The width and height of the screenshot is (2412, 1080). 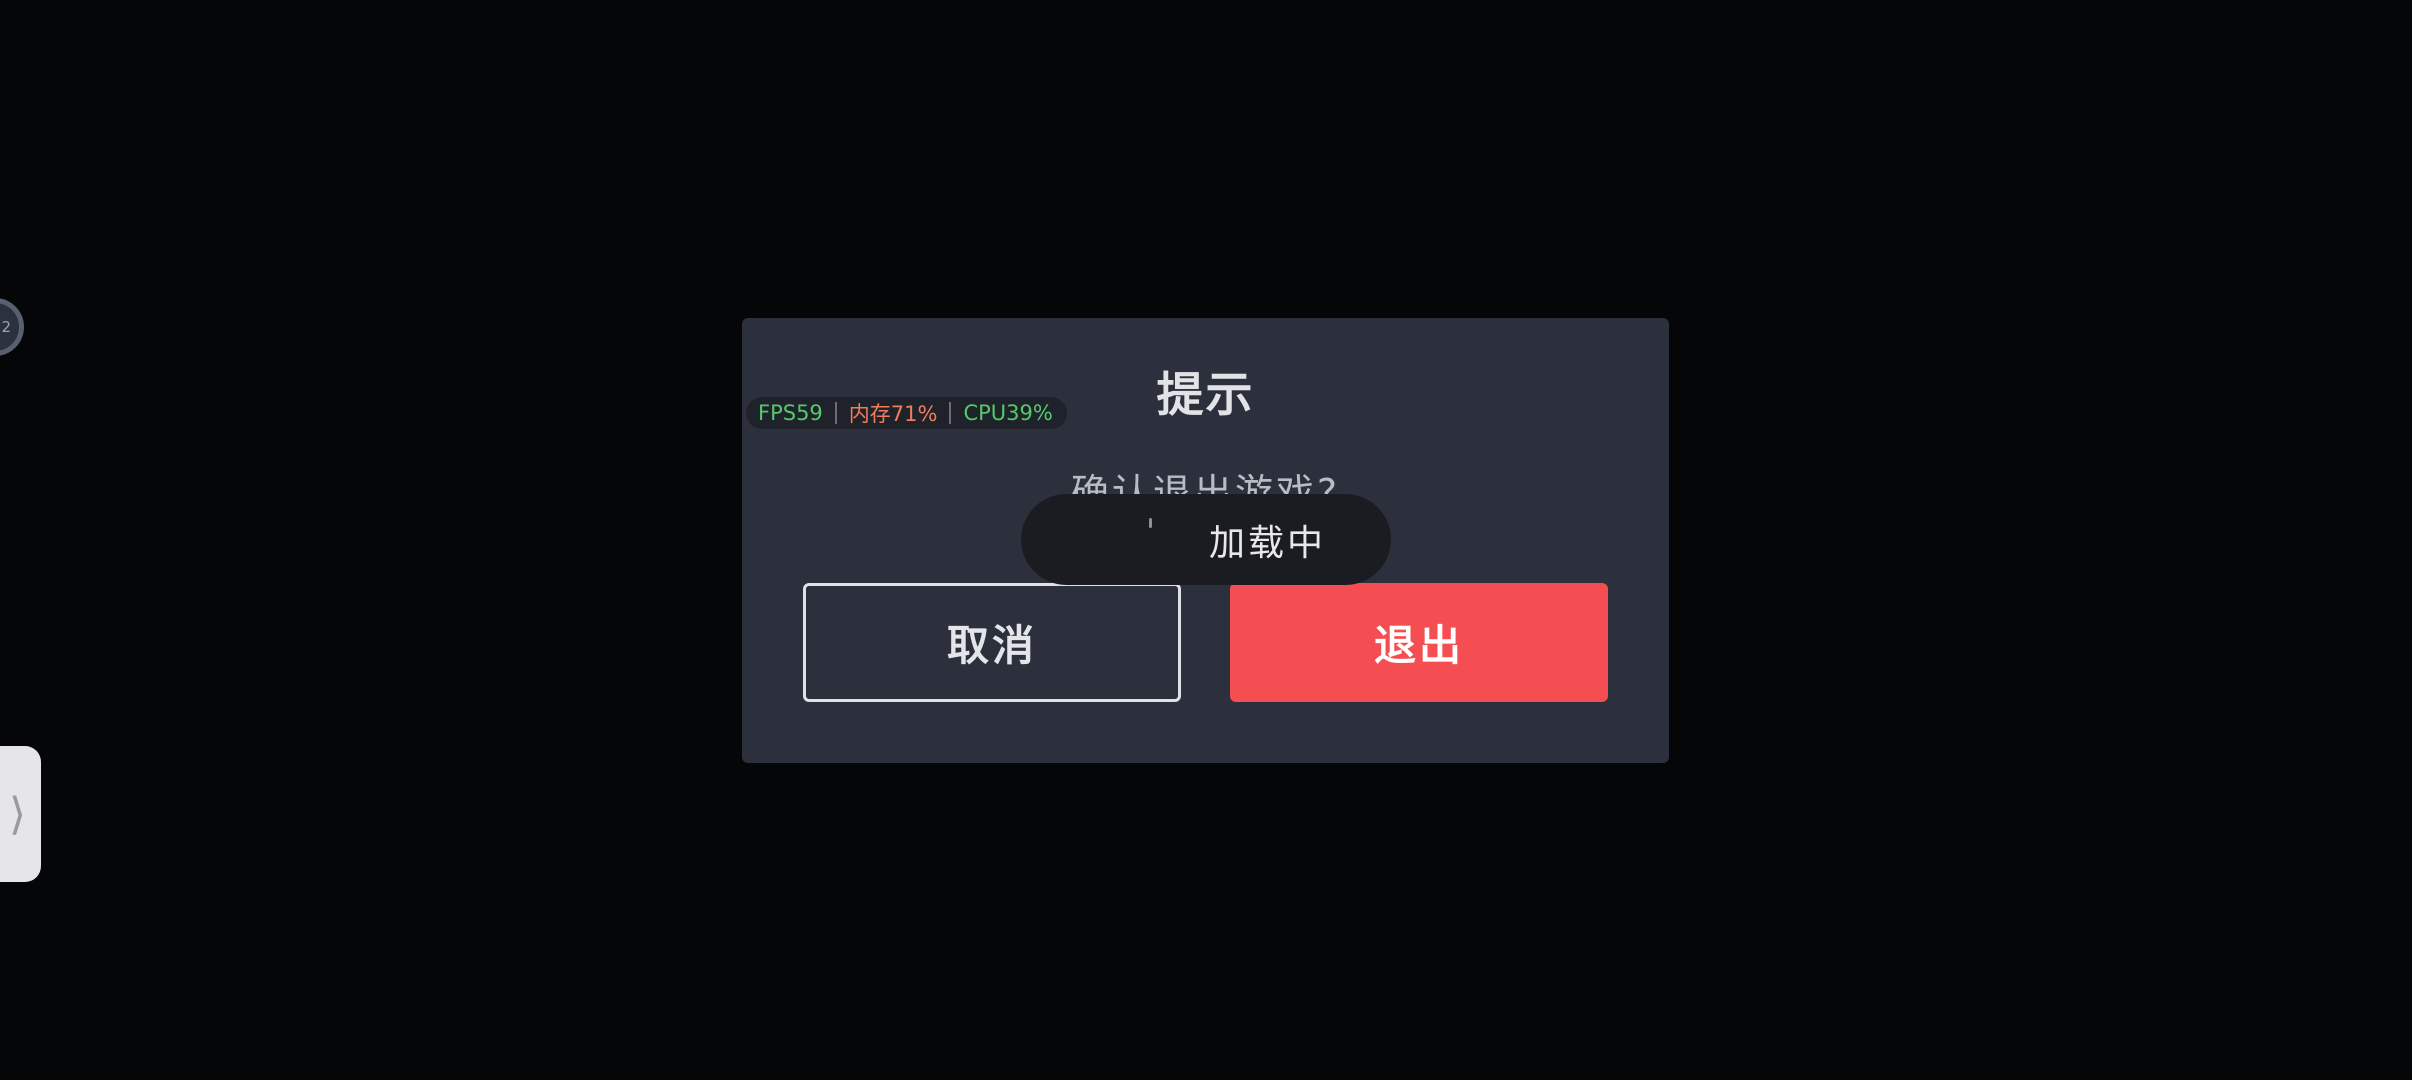 What do you see at coordinates (5, 327) in the screenshot?
I see `floating-ball-text: 22` at bounding box center [5, 327].